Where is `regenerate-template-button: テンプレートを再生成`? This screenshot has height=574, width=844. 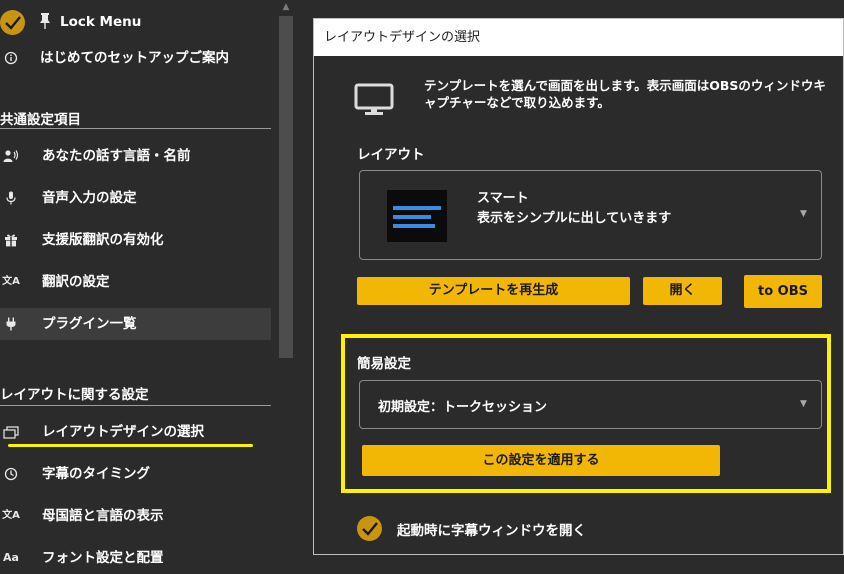 regenerate-template-button: テンプレートを再生成 is located at coordinates (493, 291).